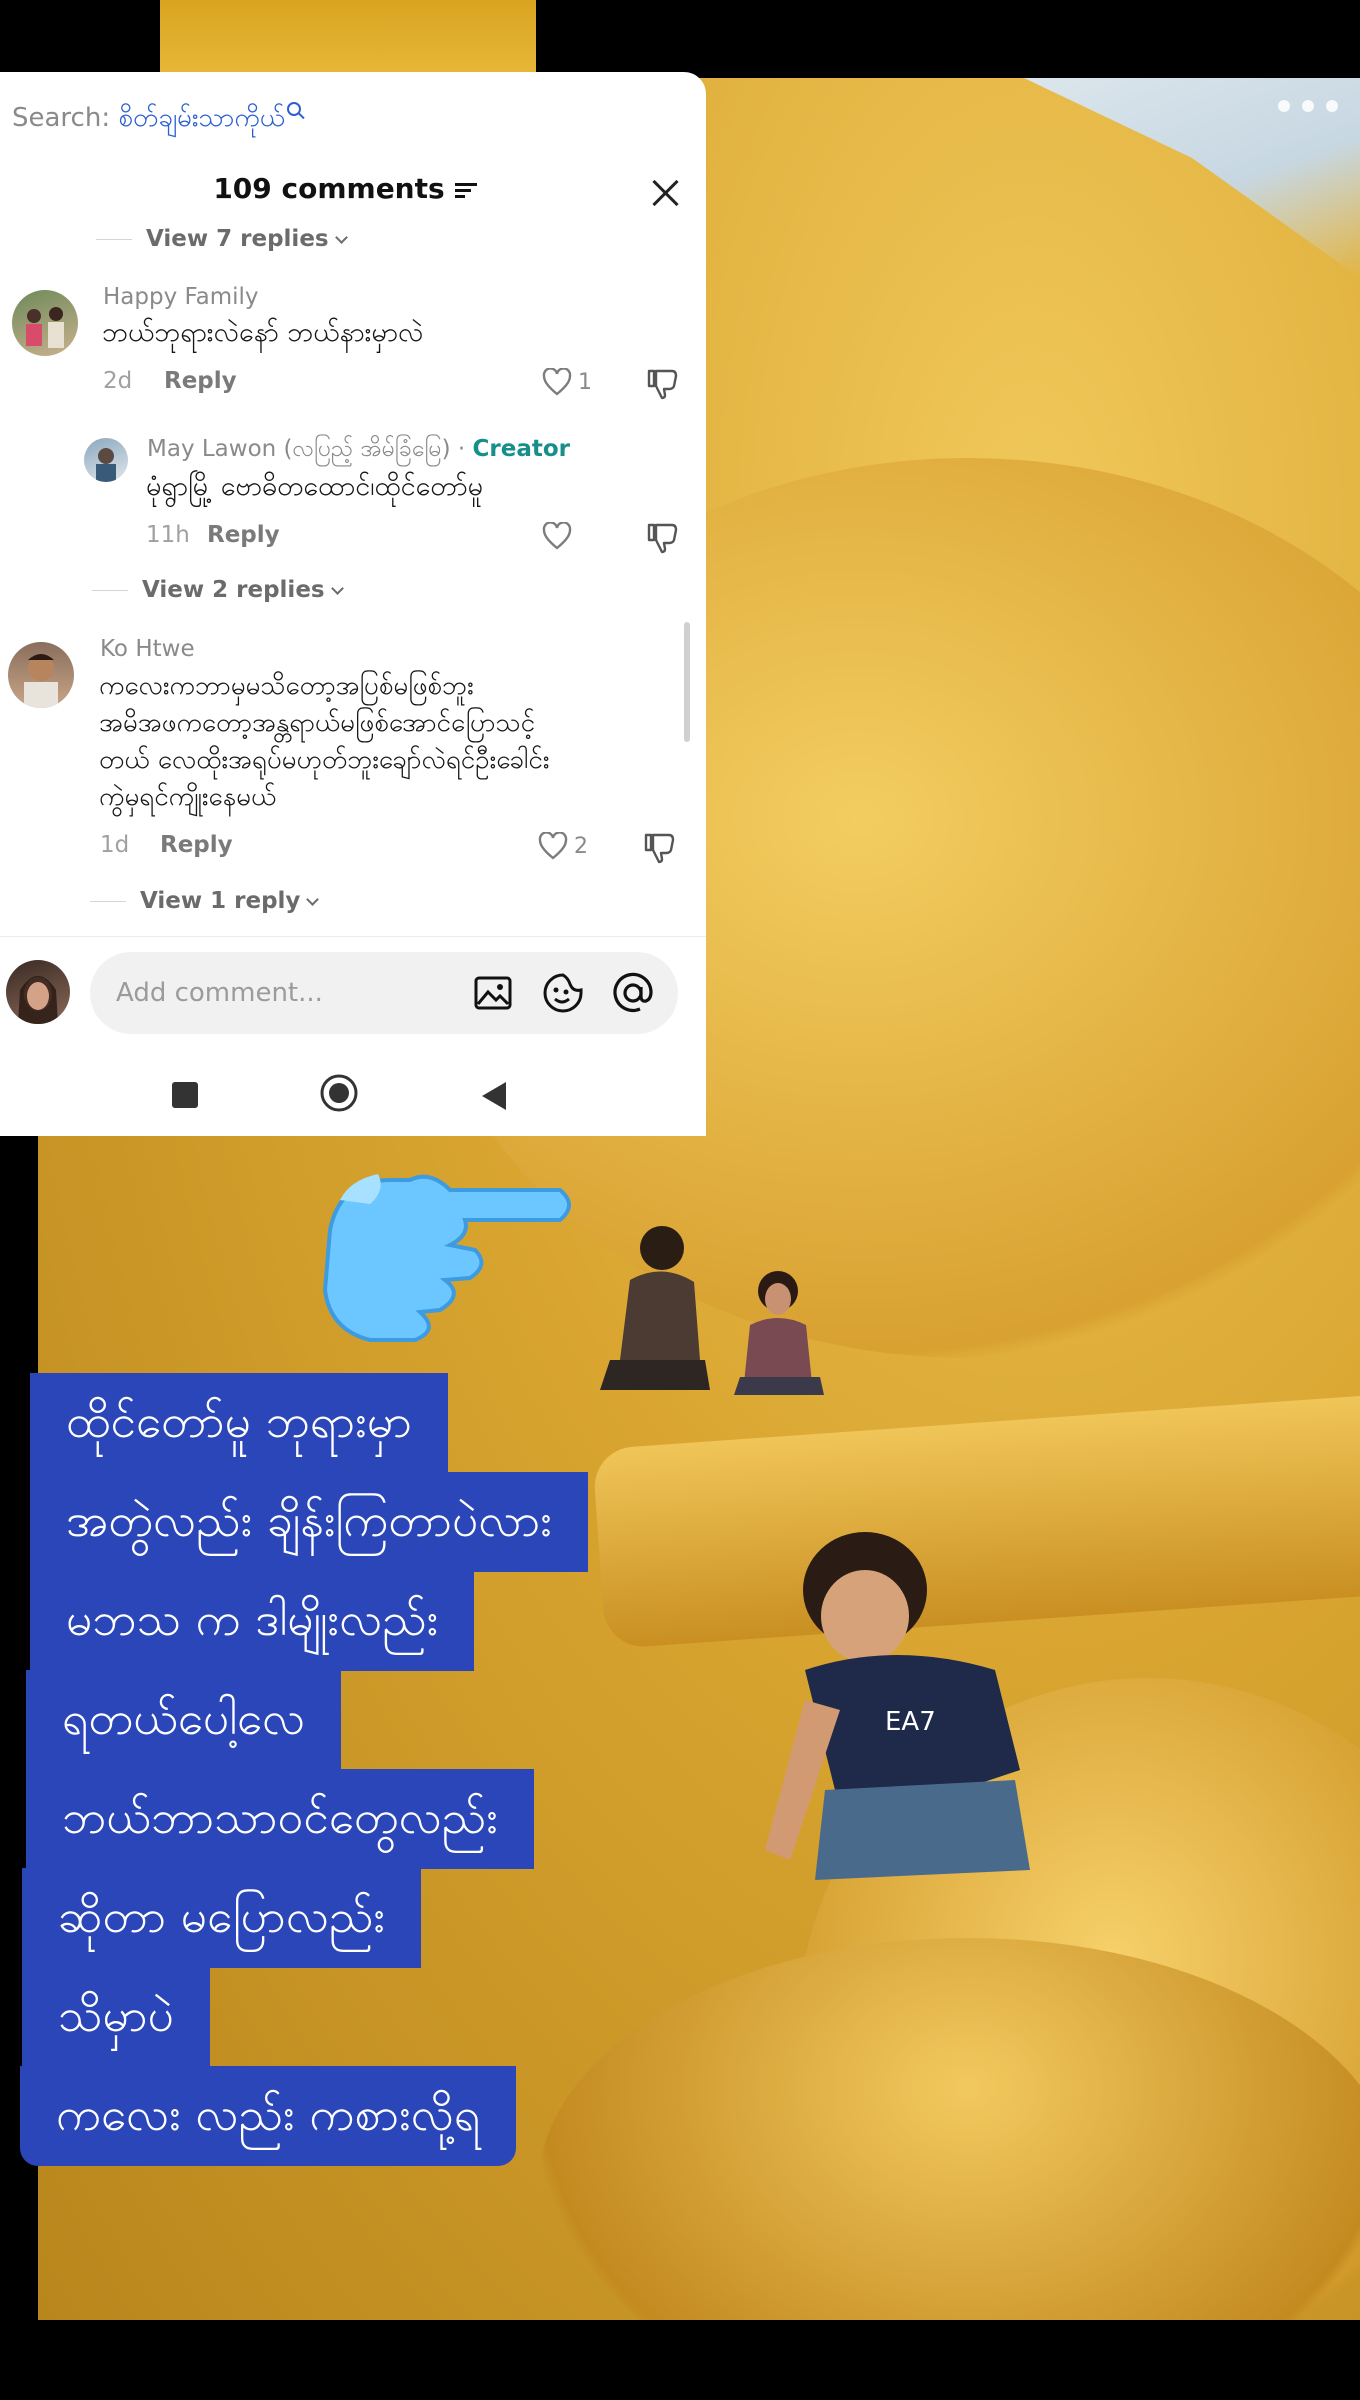  I want to click on search-icon, so click(294, 109).